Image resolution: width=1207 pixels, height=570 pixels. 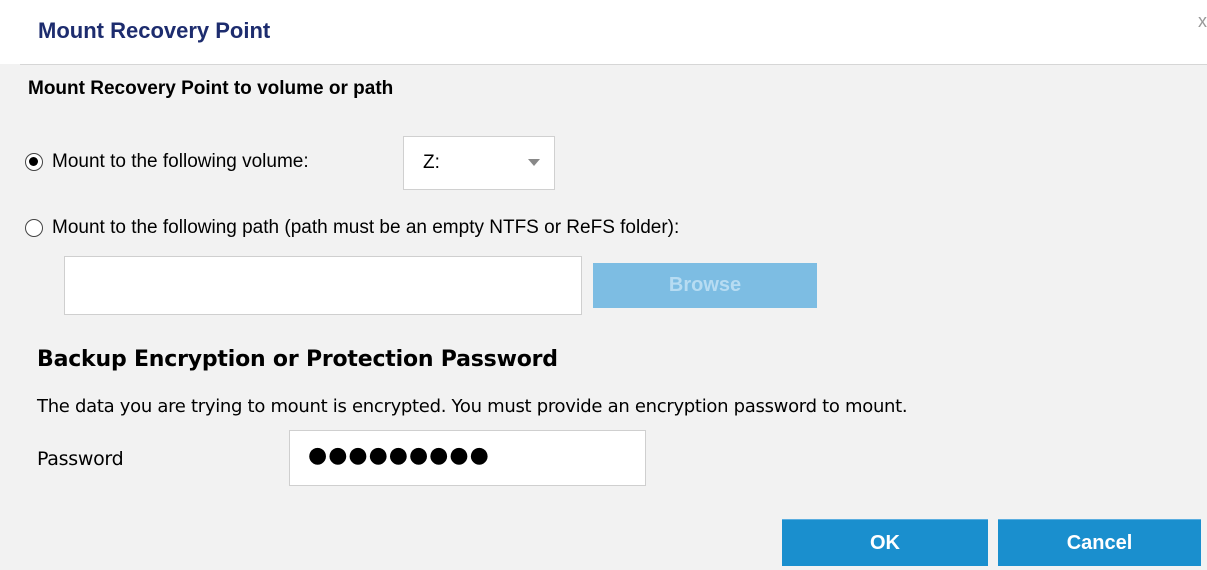 What do you see at coordinates (34, 228) in the screenshot?
I see `radio-unchecked-icon` at bounding box center [34, 228].